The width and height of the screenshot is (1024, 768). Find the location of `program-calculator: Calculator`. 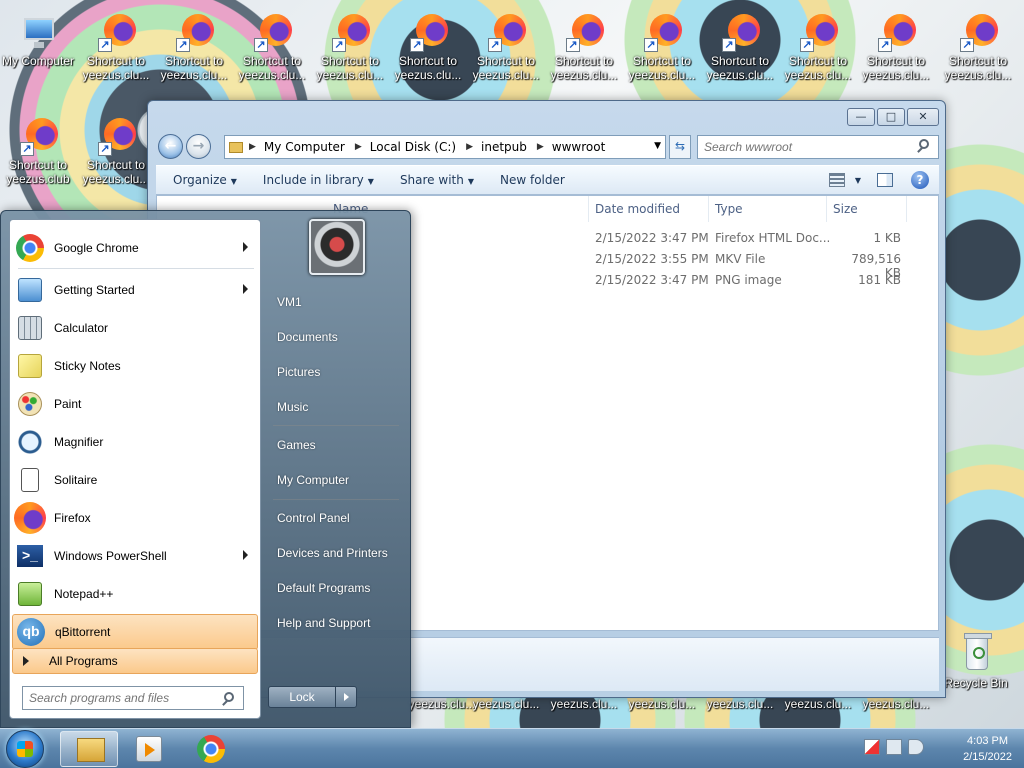

program-calculator: Calculator is located at coordinates (135, 328).